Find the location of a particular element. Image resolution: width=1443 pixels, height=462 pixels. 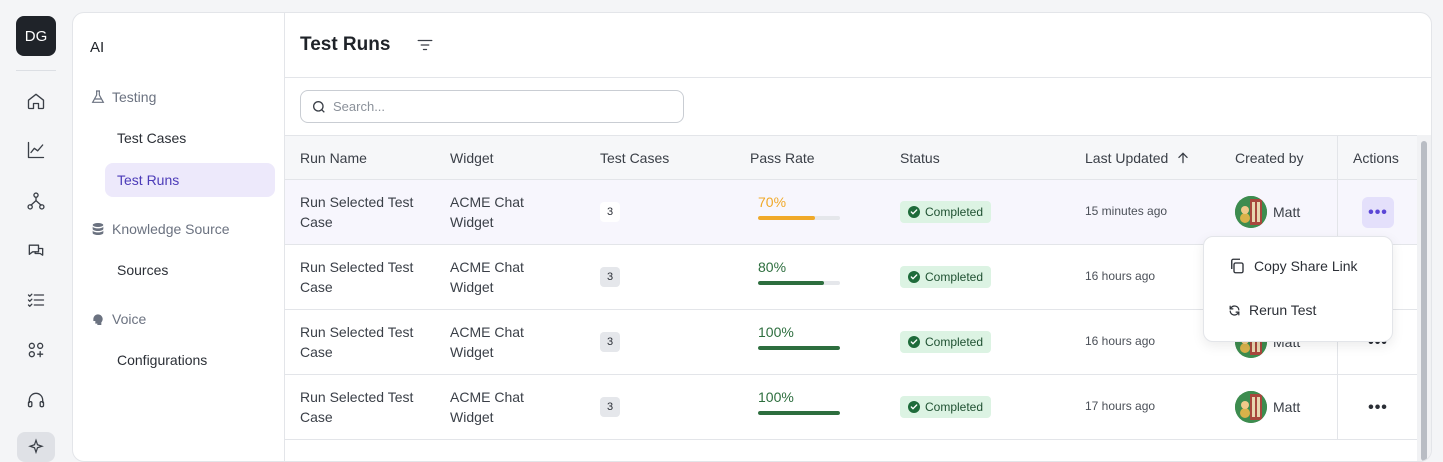

scrollbar-thumb is located at coordinates (1424, 301).